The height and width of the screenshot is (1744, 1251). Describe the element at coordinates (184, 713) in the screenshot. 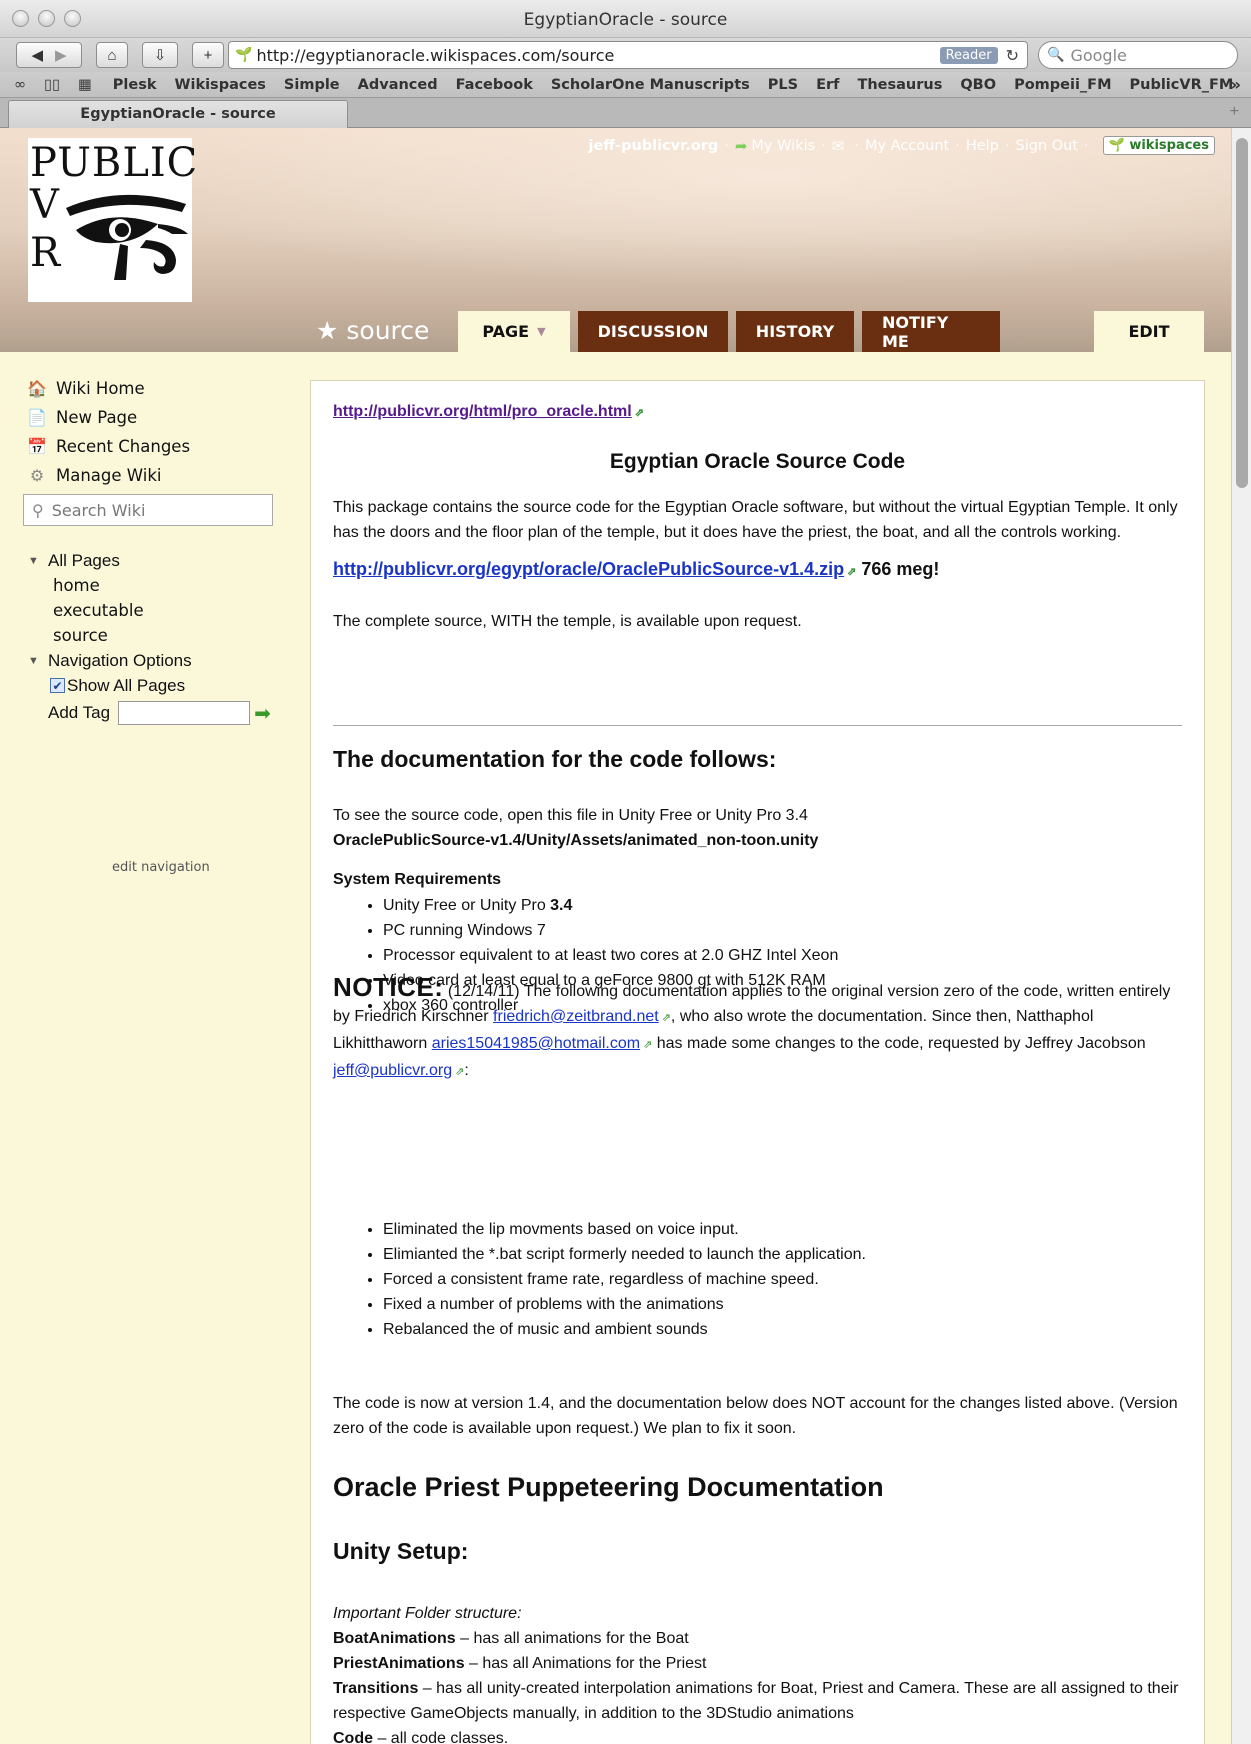

I see `add-tag-input` at that location.